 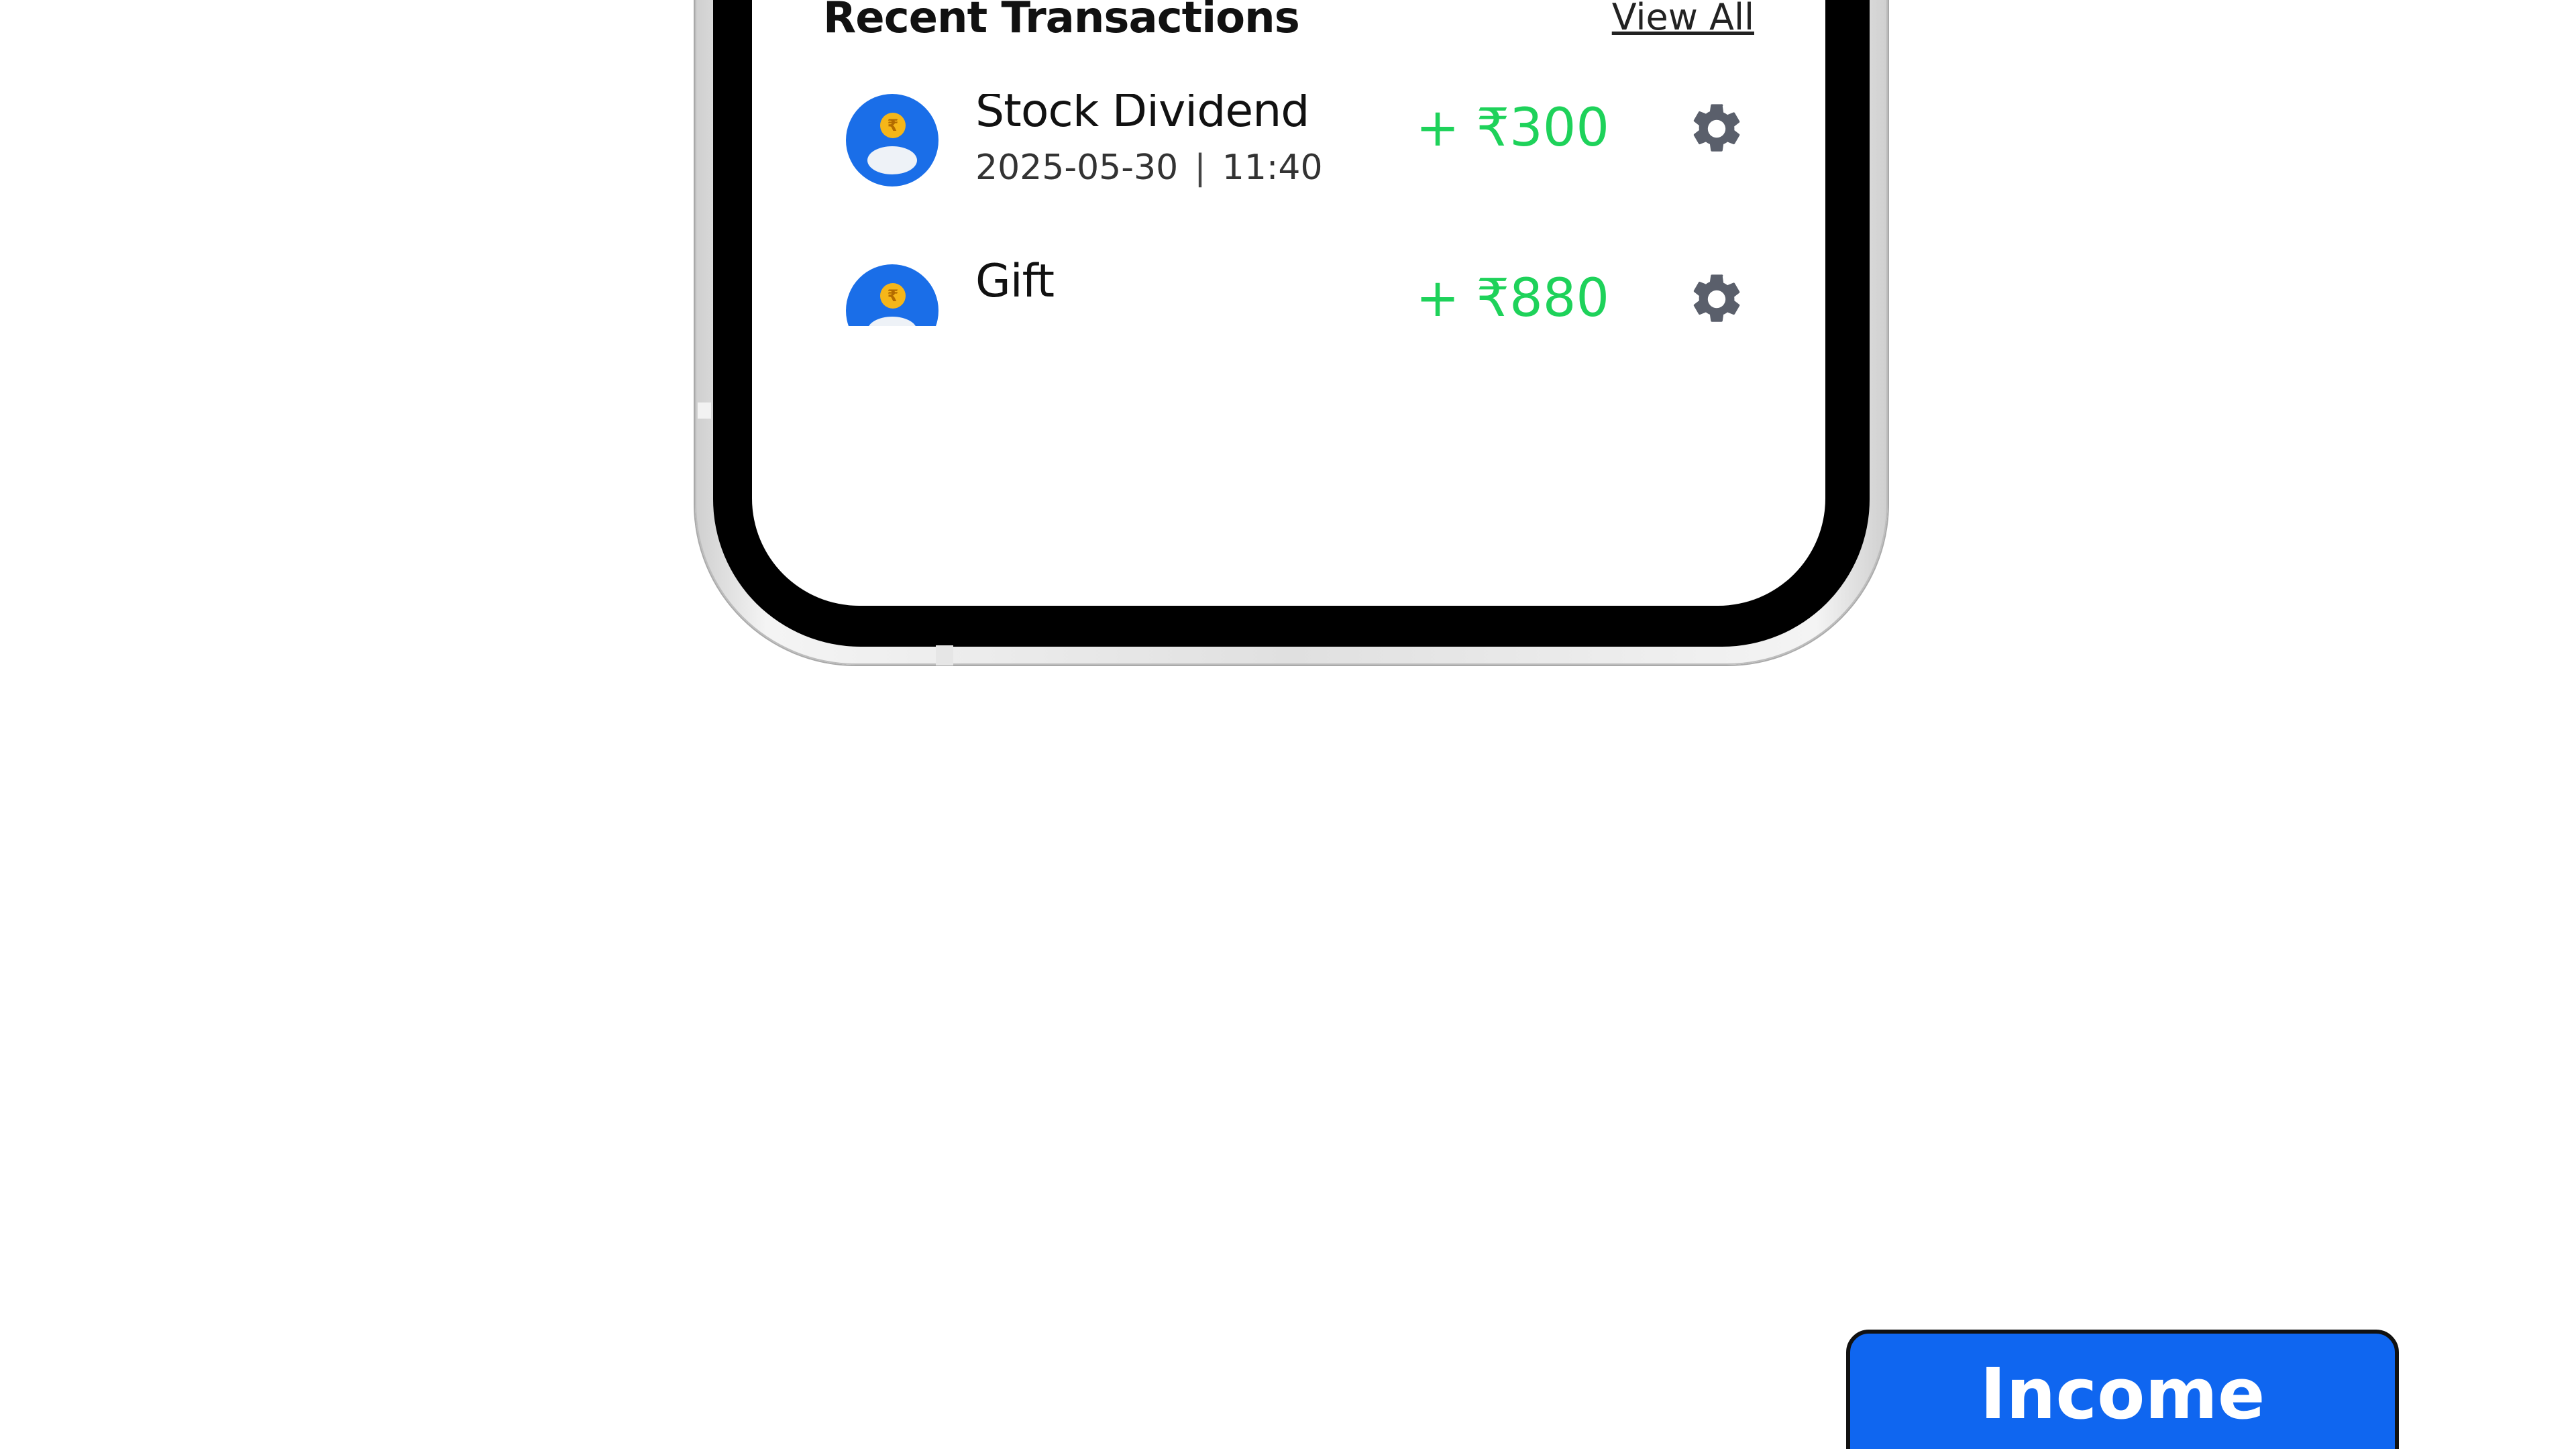 I want to click on transaction-datetime: 2025-05-30 | 11:40, so click(x=1149, y=168).